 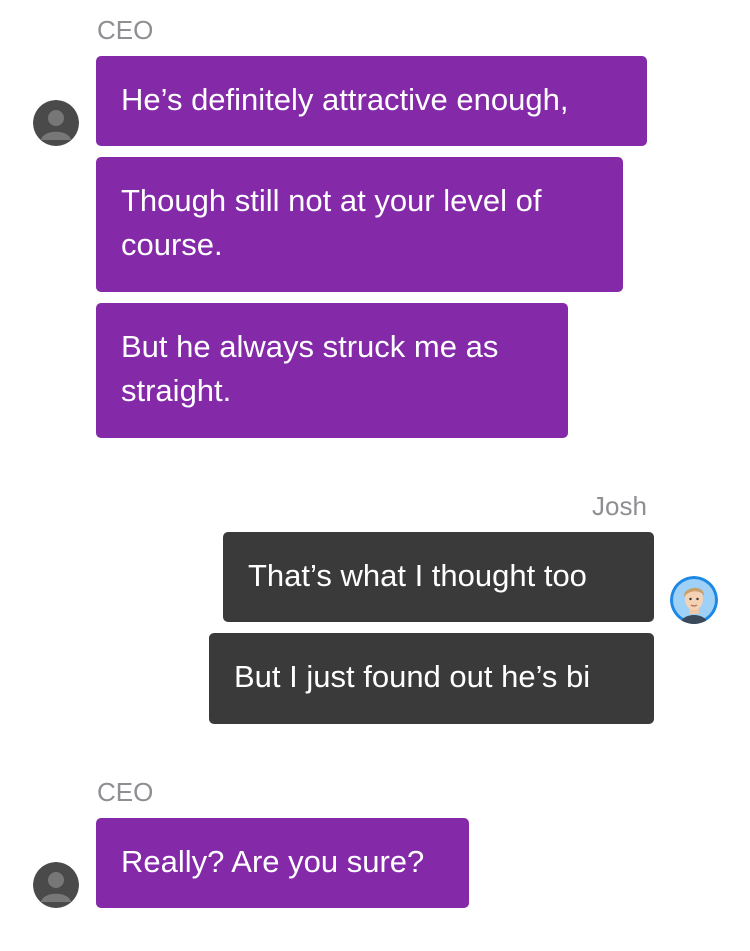 What do you see at coordinates (619, 506) in the screenshot?
I see `sender-name-josh: Josh` at bounding box center [619, 506].